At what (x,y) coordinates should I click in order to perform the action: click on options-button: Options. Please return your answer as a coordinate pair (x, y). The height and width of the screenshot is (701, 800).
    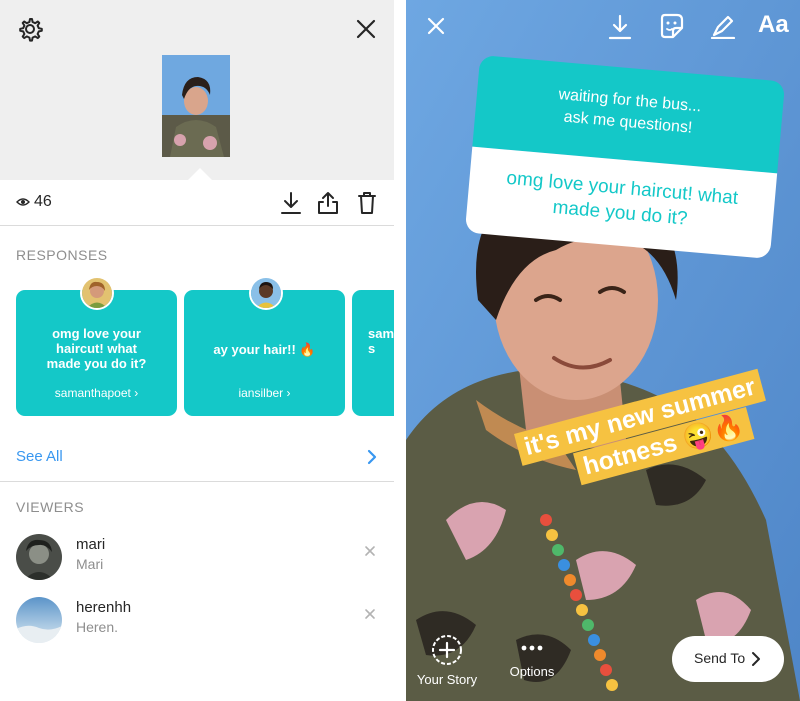
    Looking at the image, I should click on (532, 661).